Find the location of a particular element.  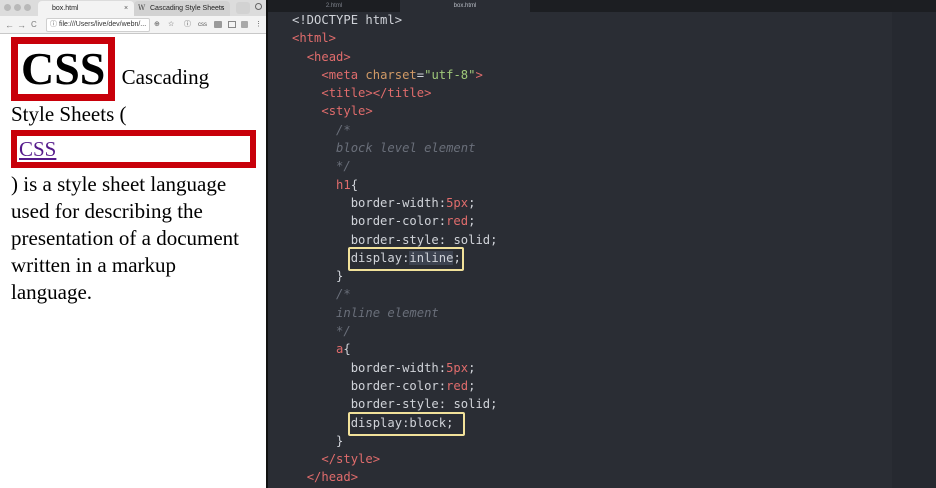

display-block-highlight is located at coordinates (406, 424).